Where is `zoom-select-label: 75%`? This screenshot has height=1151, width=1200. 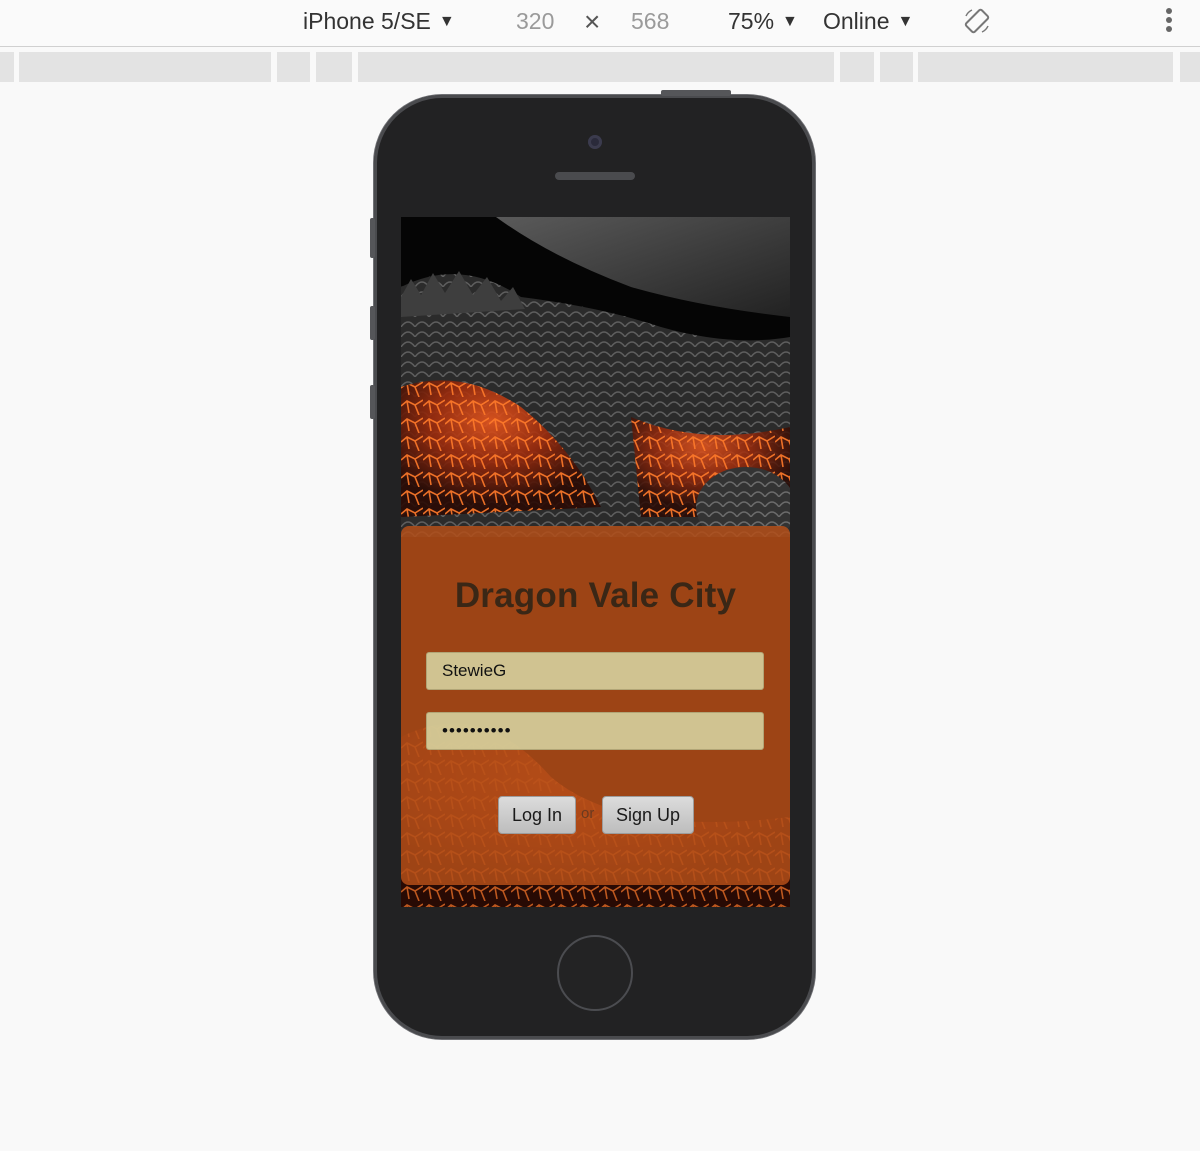
zoom-select-label: 75% is located at coordinates (751, 21).